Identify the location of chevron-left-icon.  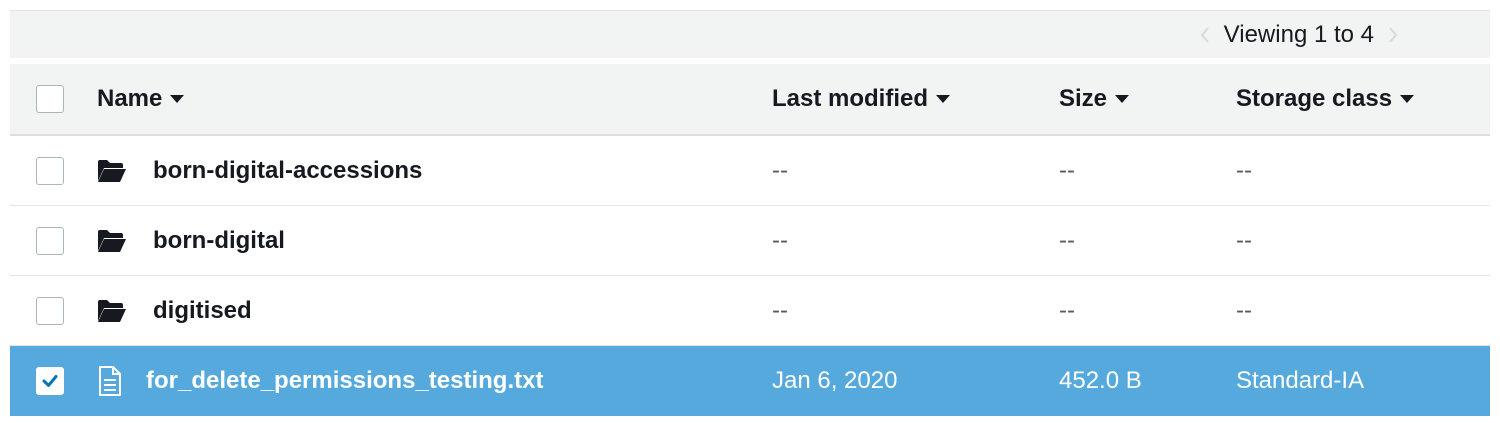
(1205, 35).